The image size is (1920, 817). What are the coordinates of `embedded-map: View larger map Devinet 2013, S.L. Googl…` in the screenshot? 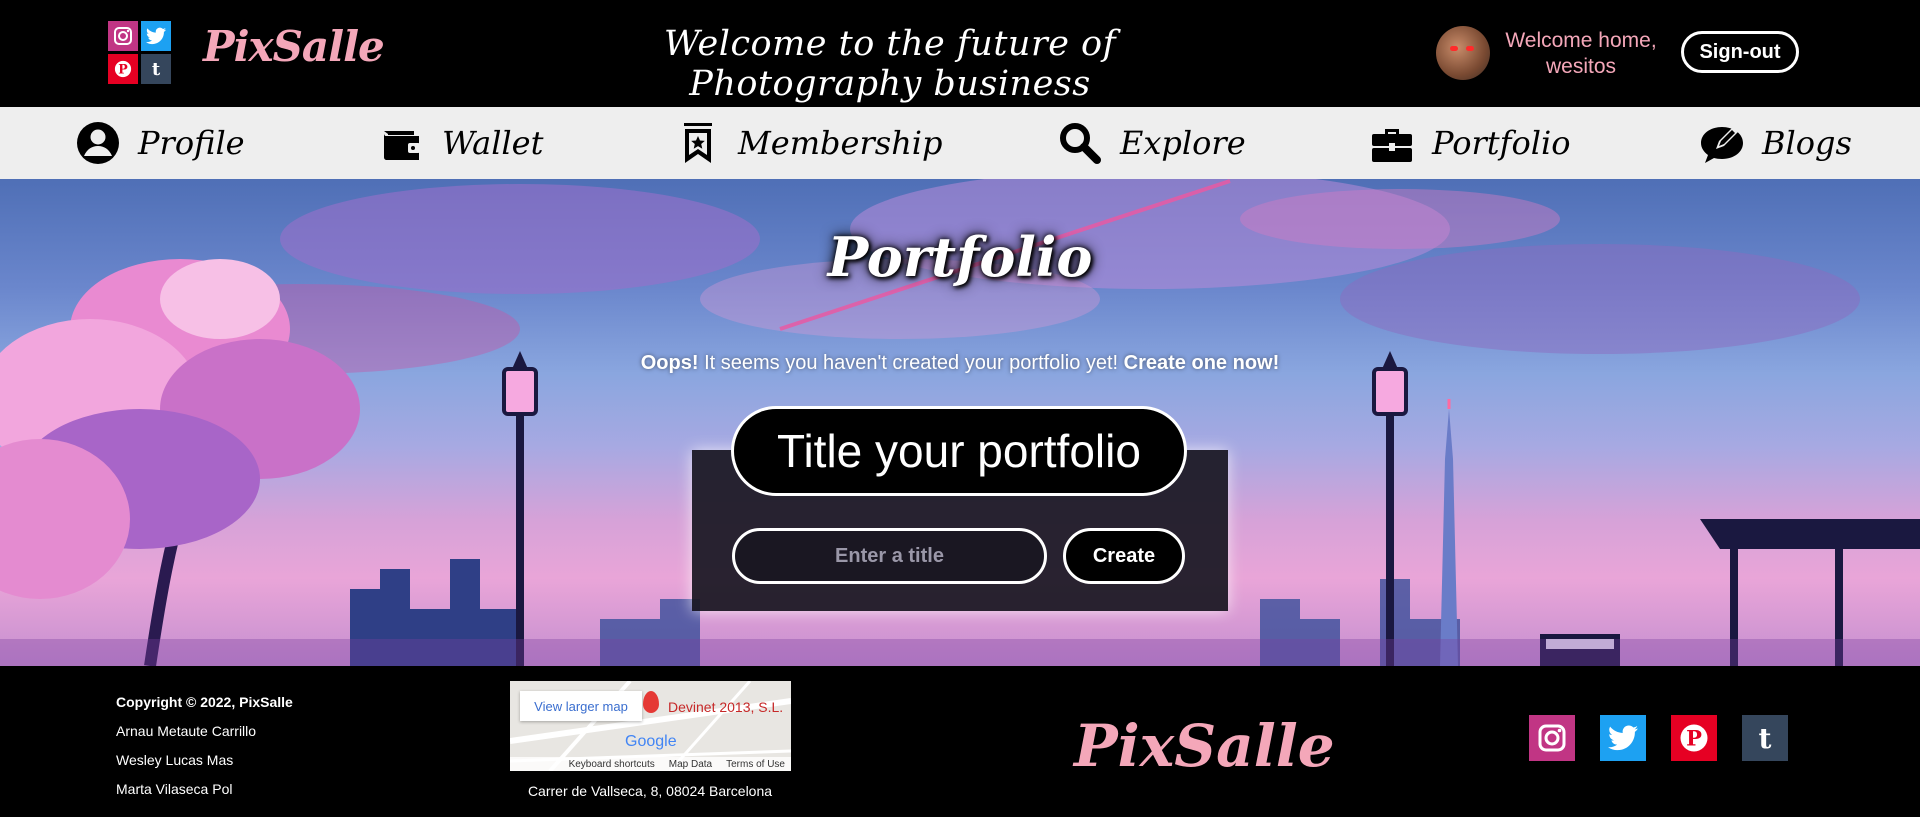 It's located at (650, 726).